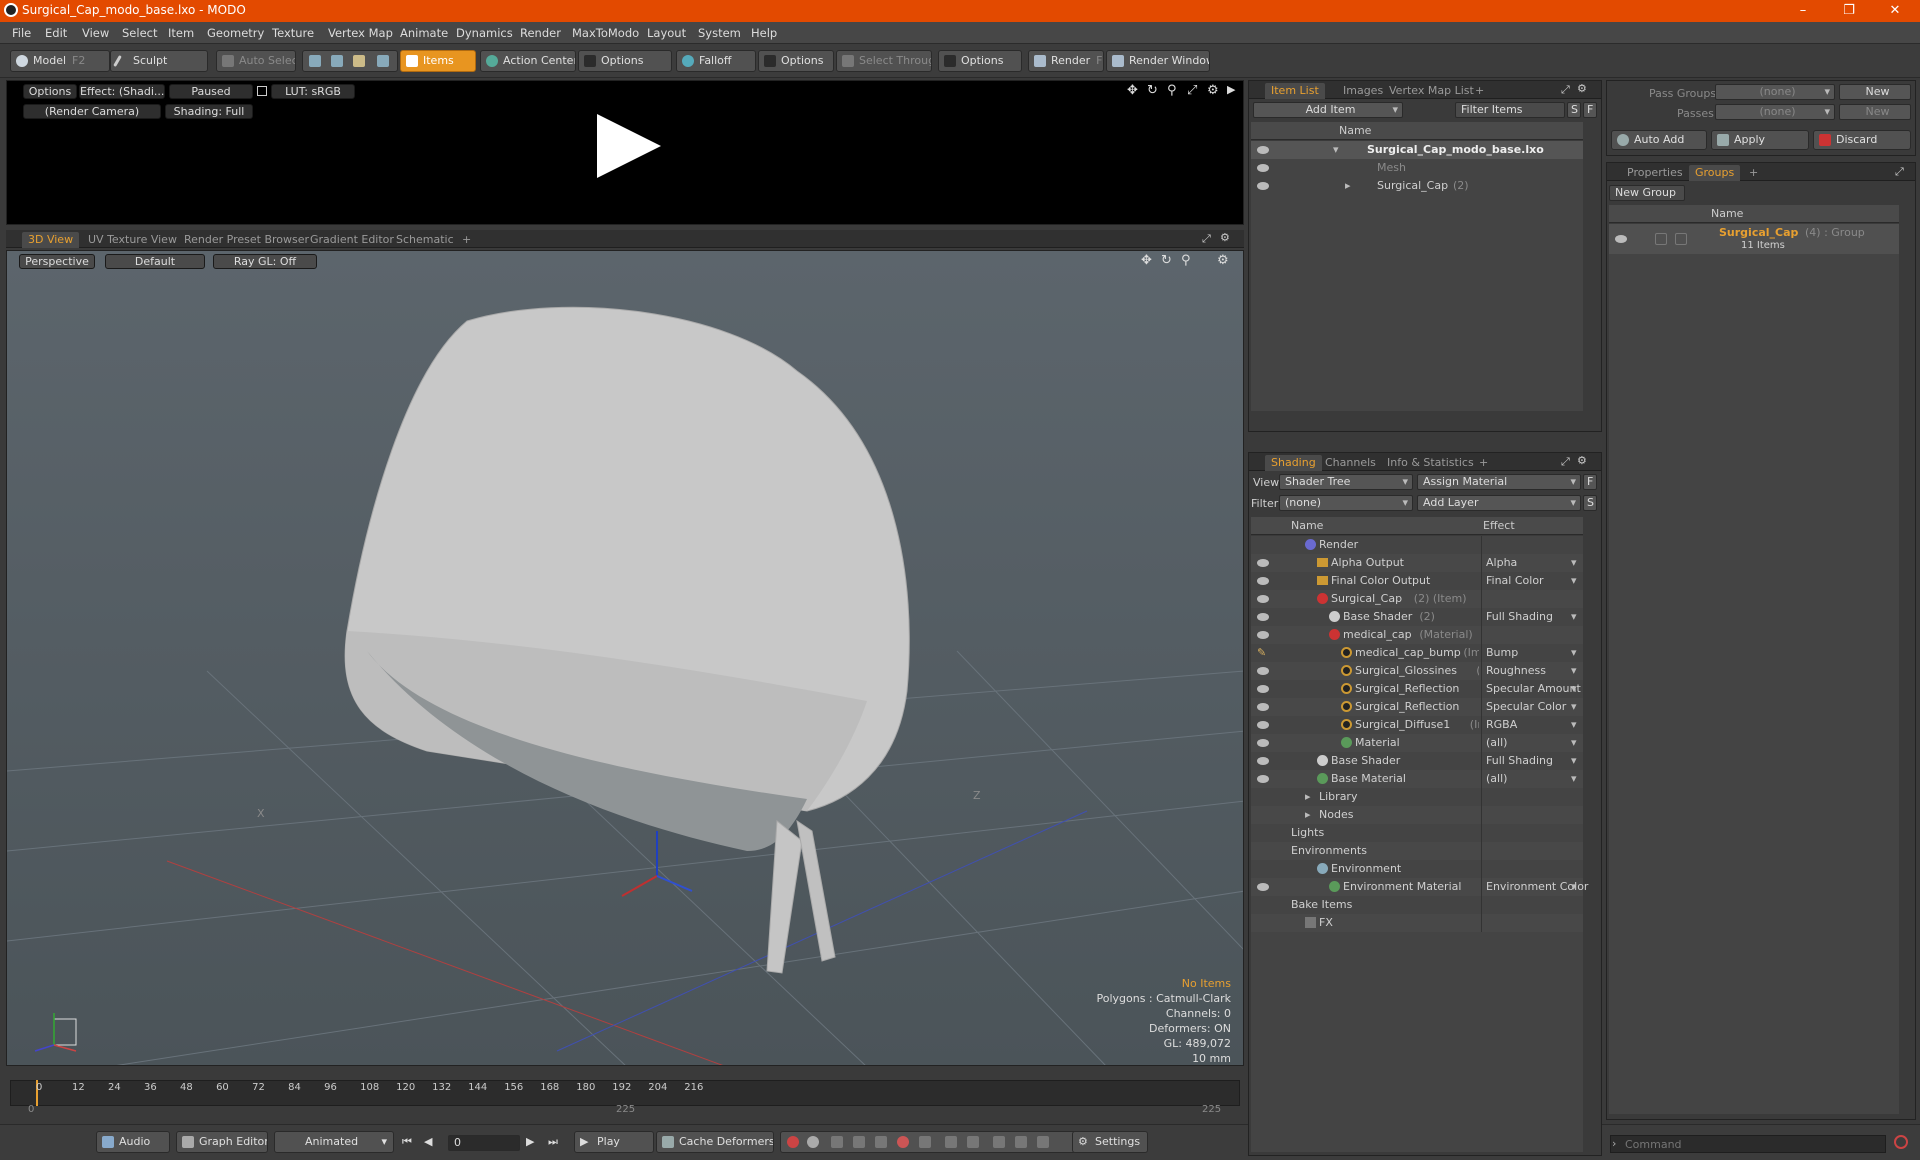 Image resolution: width=1920 pixels, height=1160 pixels. I want to click on action-center-button: Action Center, so click(528, 61).